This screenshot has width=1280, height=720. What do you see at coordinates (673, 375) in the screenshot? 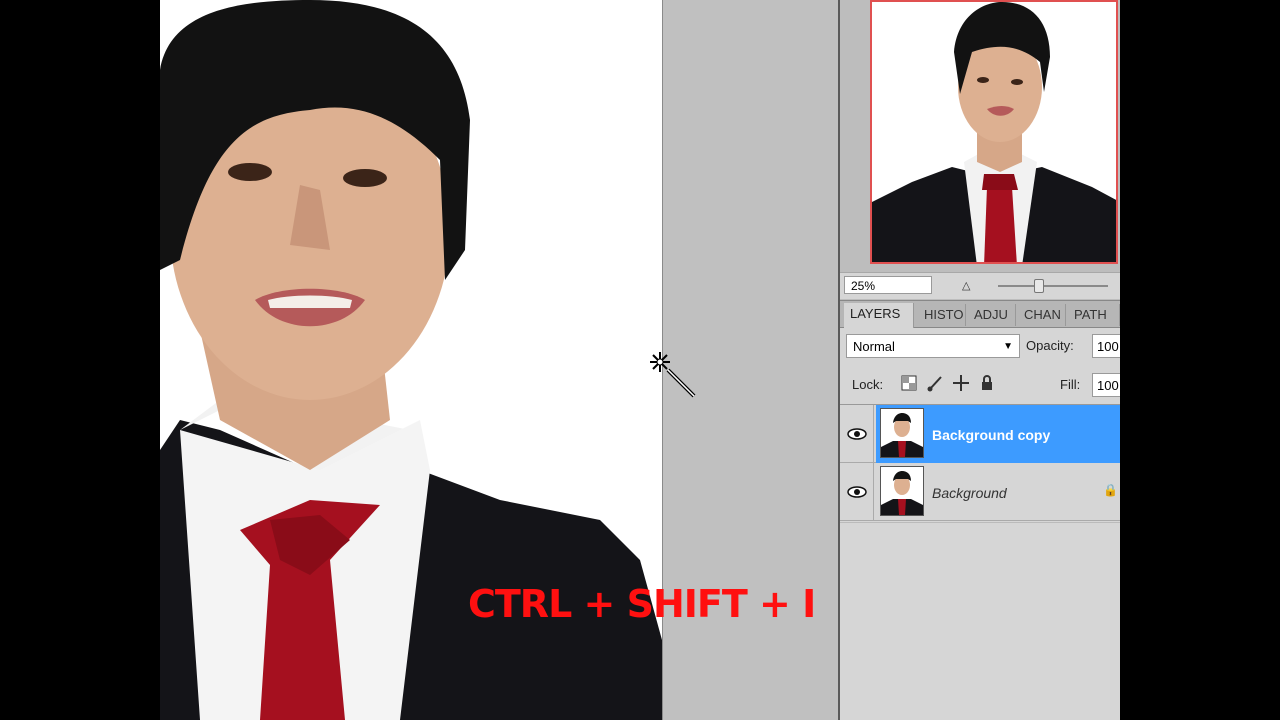
I see `magic-wand-icon` at bounding box center [673, 375].